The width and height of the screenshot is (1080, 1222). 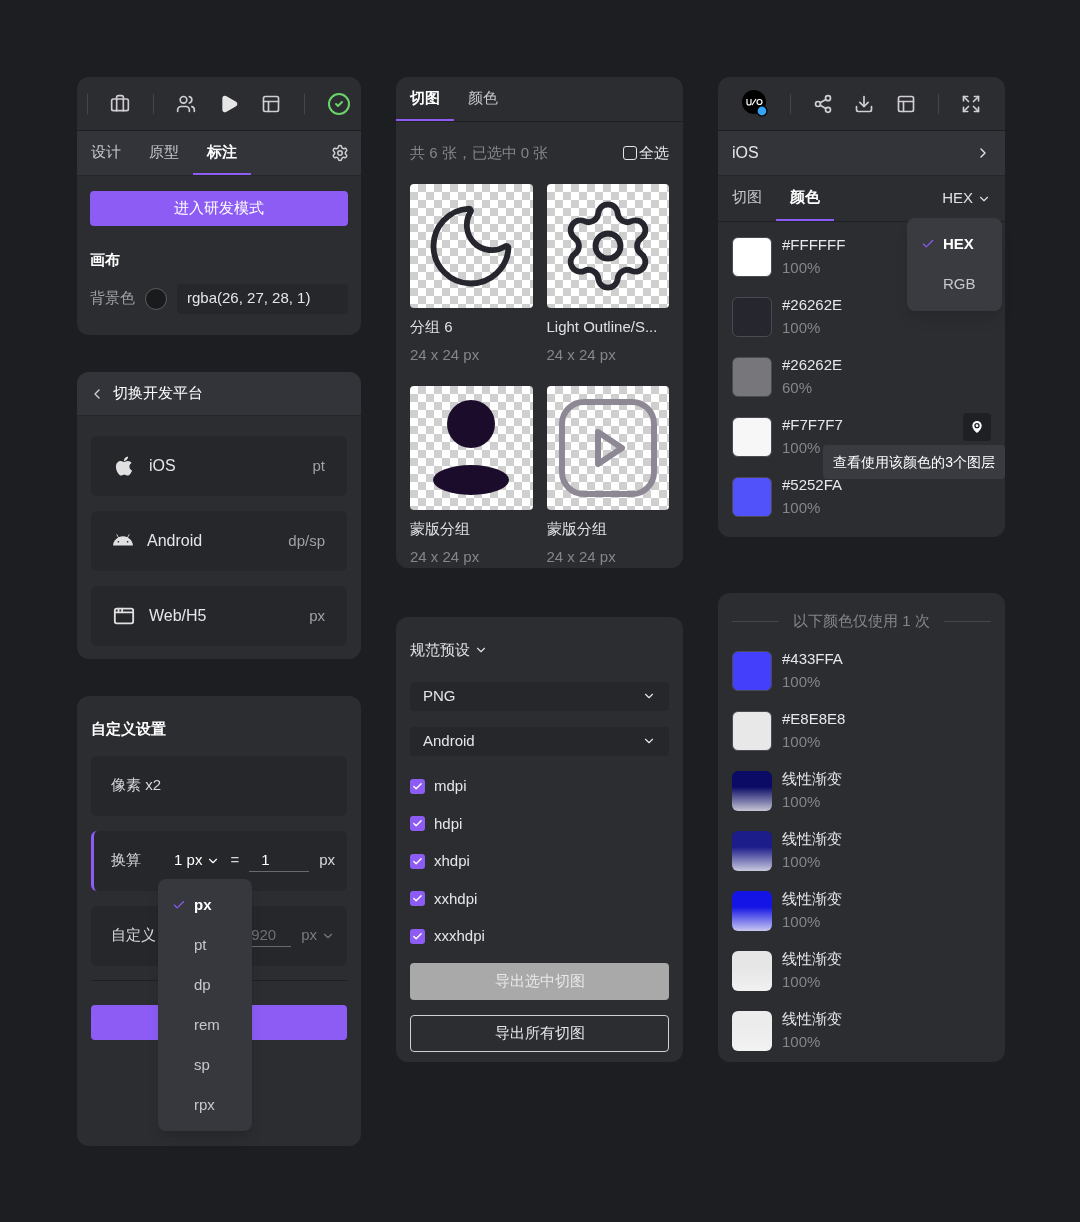 I want to click on slice-name: 分组 6, so click(x=432, y=327).